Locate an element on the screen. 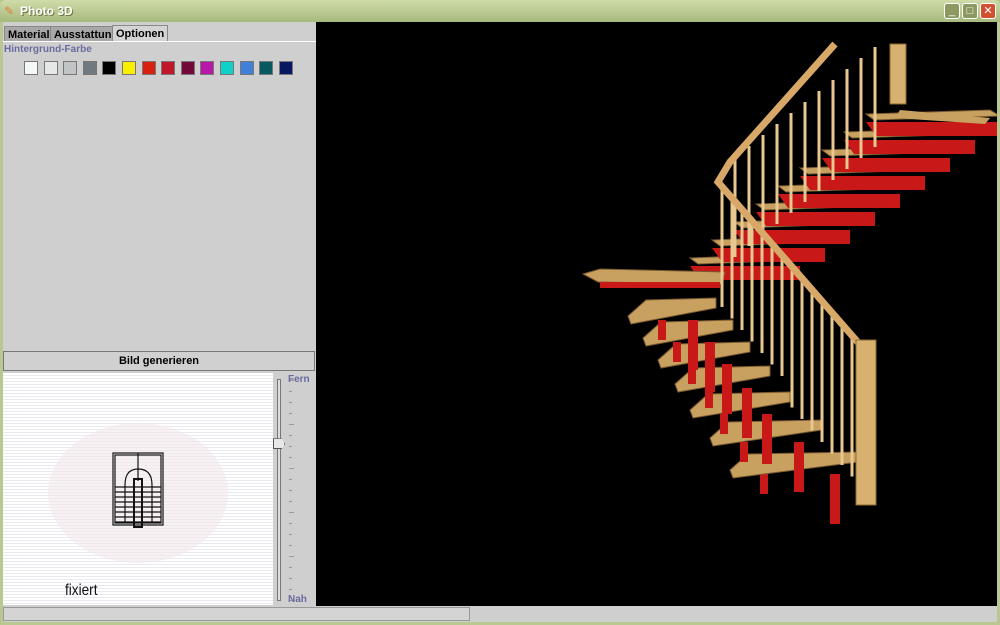 Image resolution: width=1000 pixels, height=625 pixels. floorplan-drawing is located at coordinates (138, 493).